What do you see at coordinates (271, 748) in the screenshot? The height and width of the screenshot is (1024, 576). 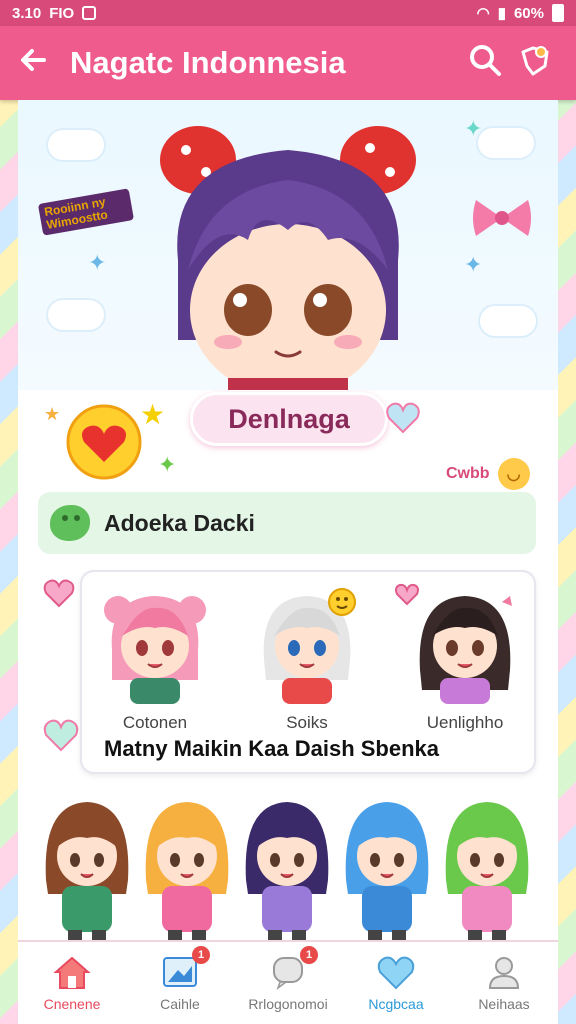 I see `friends-title: Matny Maikin Kaa Daish Sbenka` at bounding box center [271, 748].